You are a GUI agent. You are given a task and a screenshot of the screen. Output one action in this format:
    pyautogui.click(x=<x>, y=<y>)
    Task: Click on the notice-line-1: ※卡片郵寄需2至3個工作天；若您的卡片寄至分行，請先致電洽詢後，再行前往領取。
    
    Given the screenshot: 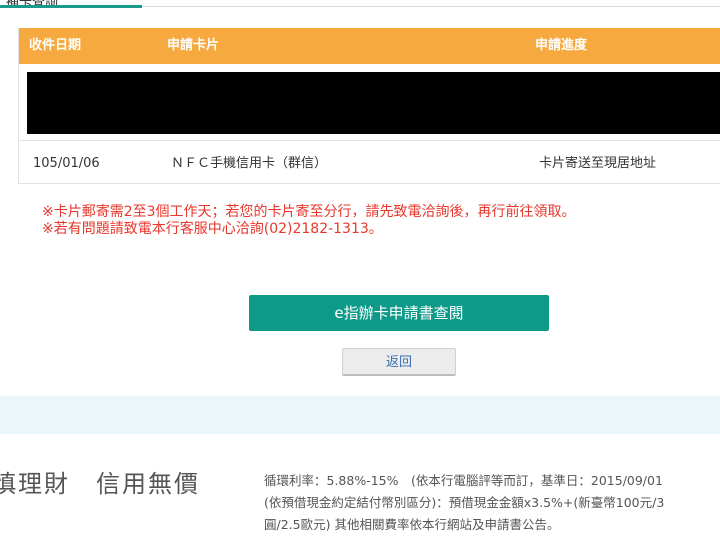 What is the action you would take?
    pyautogui.click(x=309, y=212)
    